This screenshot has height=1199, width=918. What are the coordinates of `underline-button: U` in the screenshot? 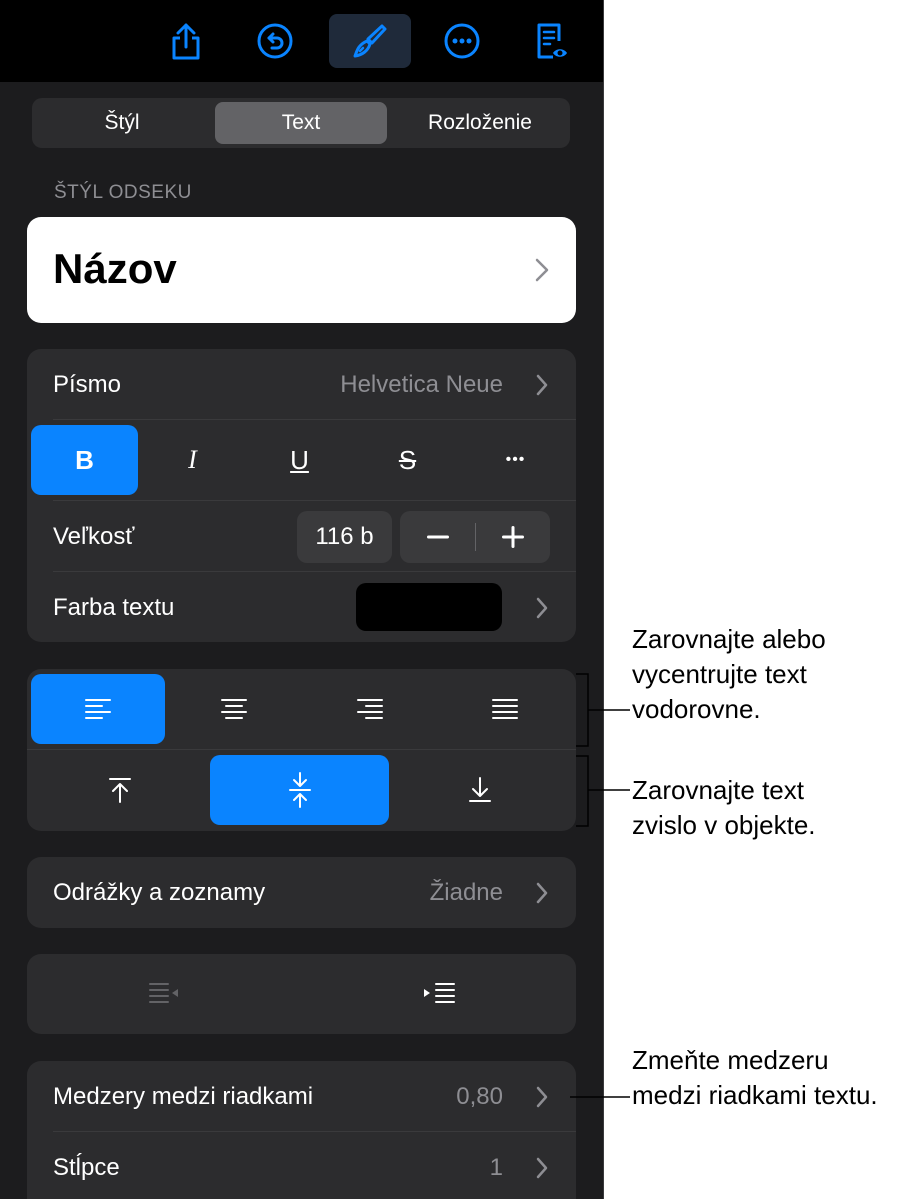 It's located at (299, 460).